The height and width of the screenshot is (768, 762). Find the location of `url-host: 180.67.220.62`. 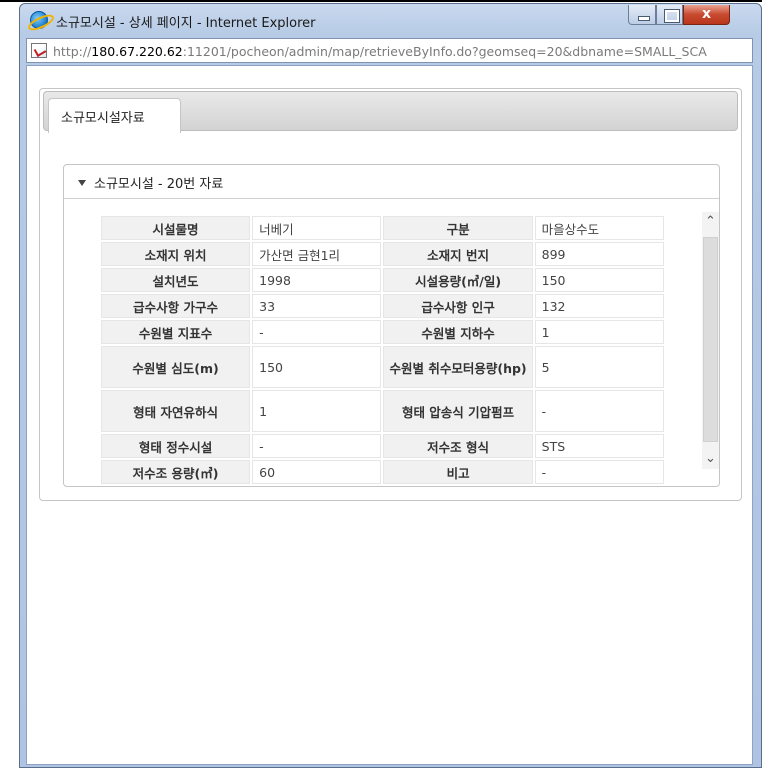

url-host: 180.67.220.62 is located at coordinates (137, 51).